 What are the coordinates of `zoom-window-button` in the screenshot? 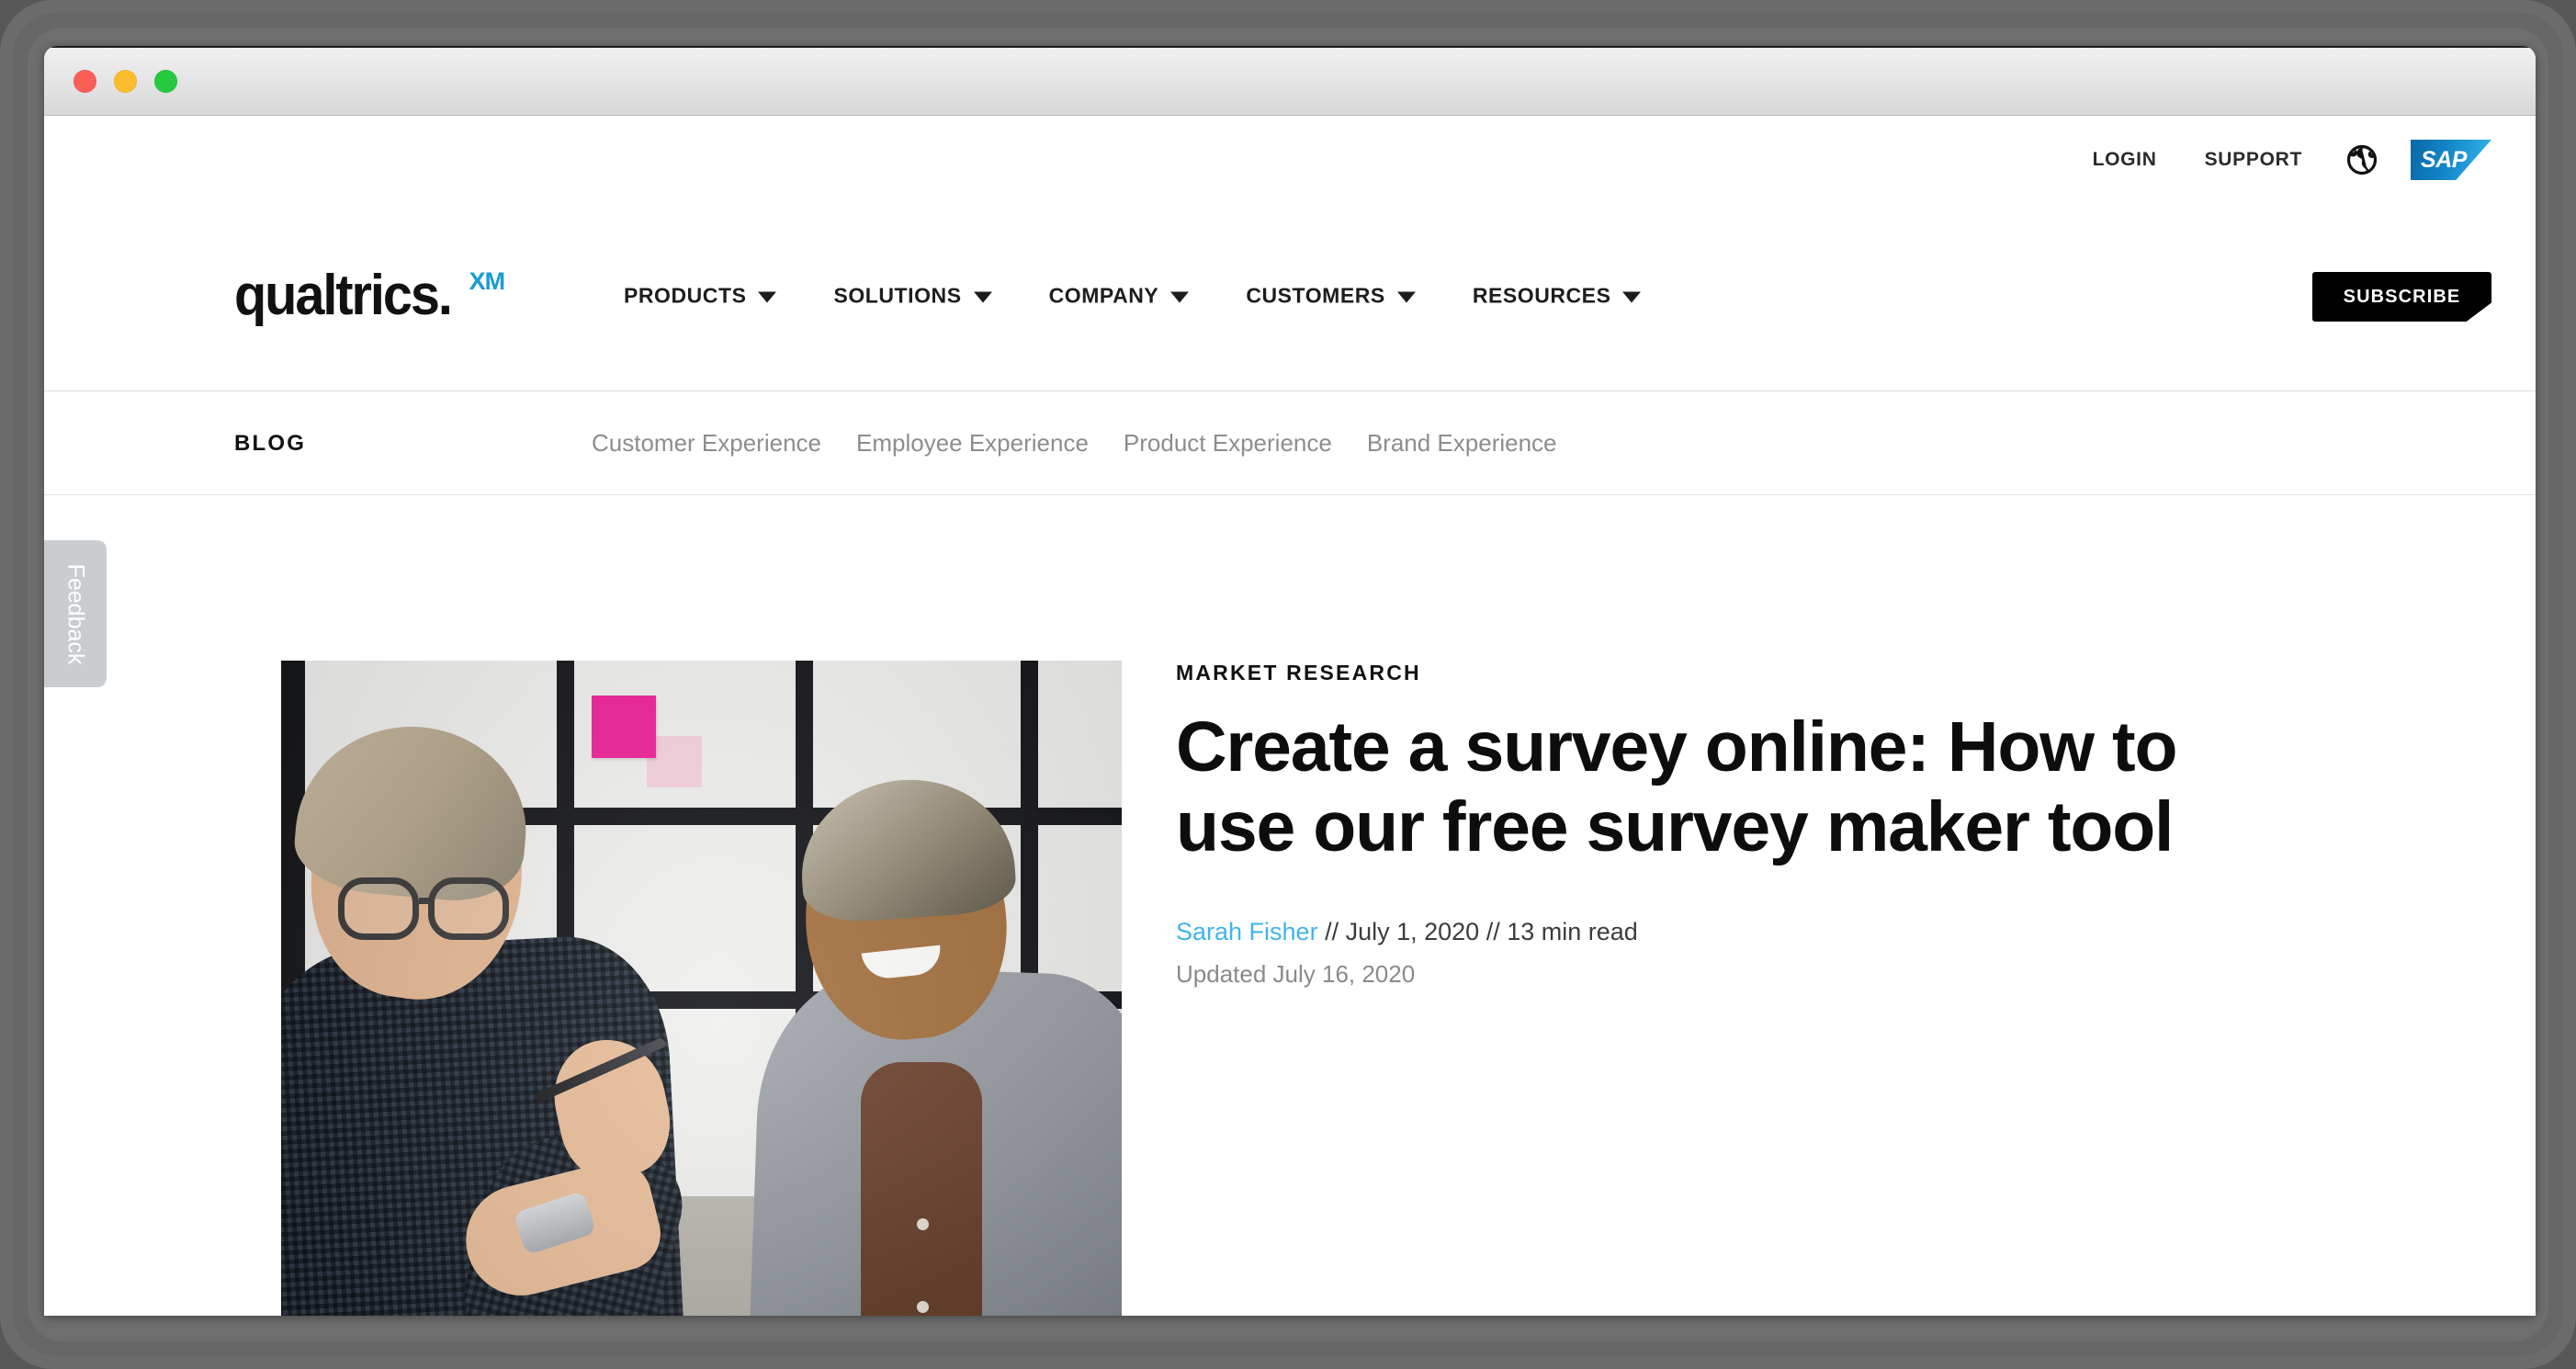 It's located at (165, 81).